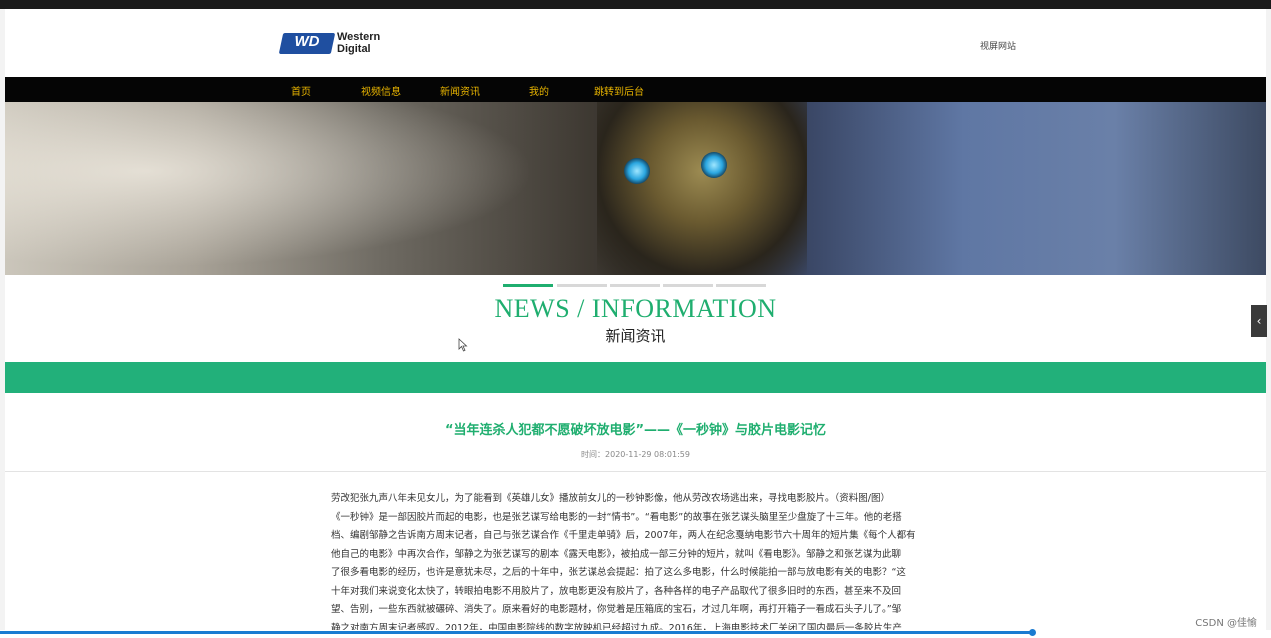 This screenshot has width=1271, height=638. What do you see at coordinates (637, 171) in the screenshot?
I see `robot-left-eye` at bounding box center [637, 171].